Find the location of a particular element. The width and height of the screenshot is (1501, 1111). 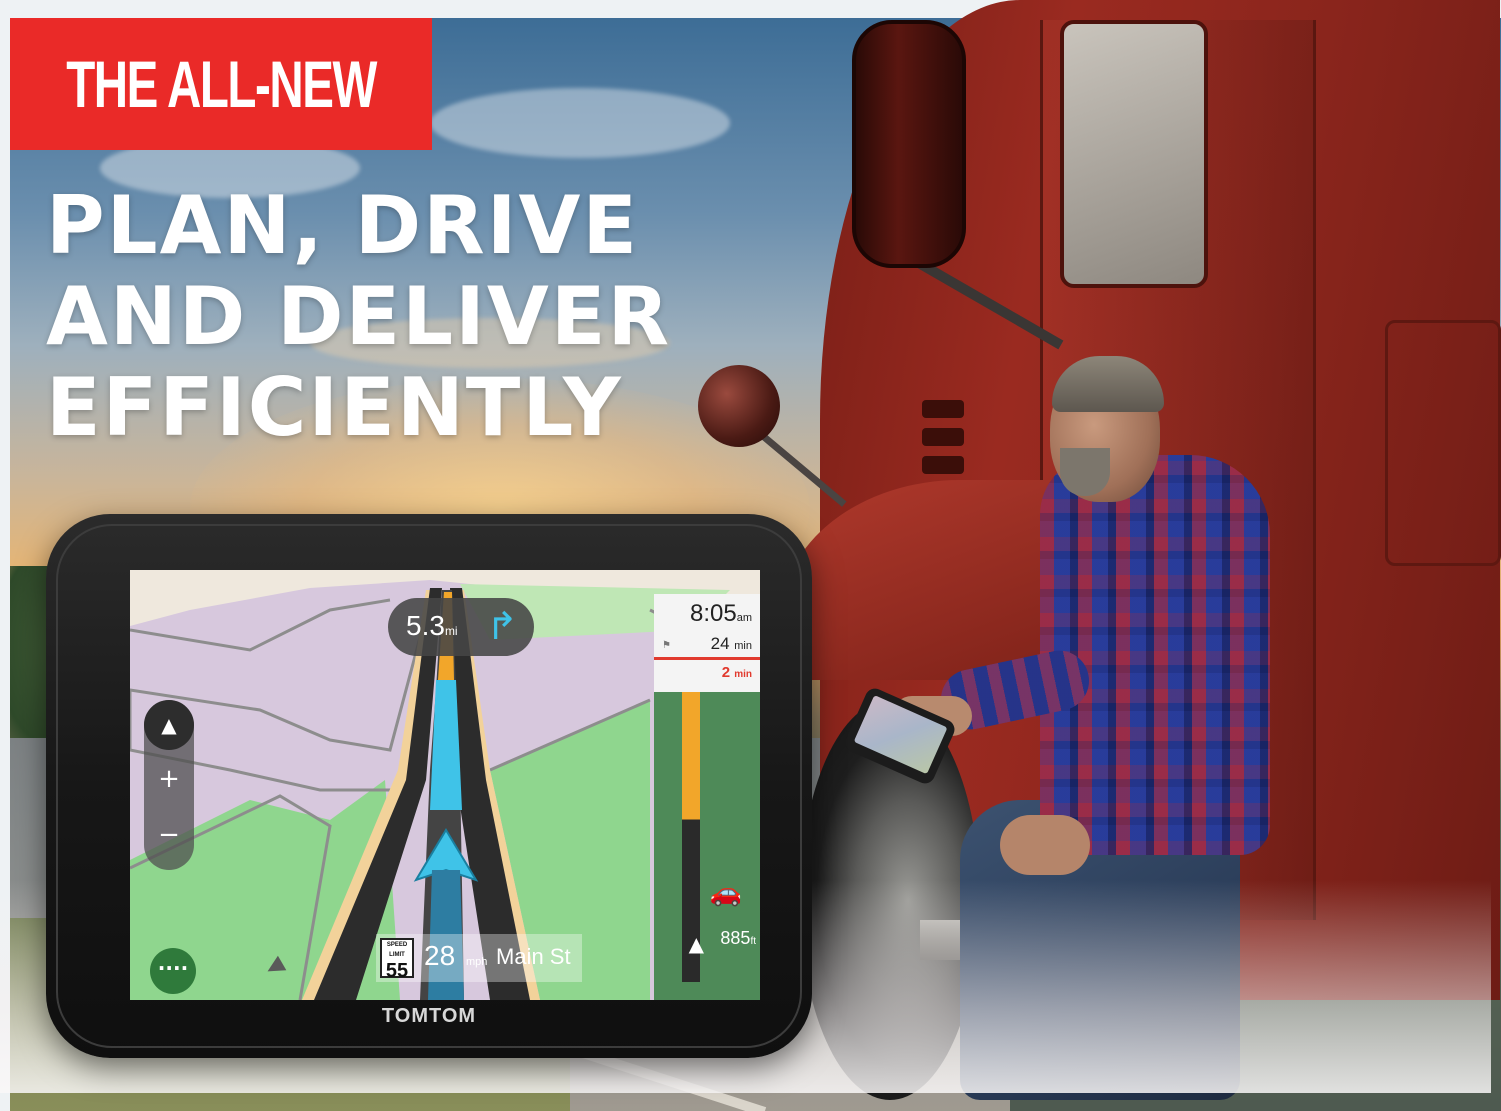

badge-text: THE ALL-NEW is located at coordinates (221, 84).